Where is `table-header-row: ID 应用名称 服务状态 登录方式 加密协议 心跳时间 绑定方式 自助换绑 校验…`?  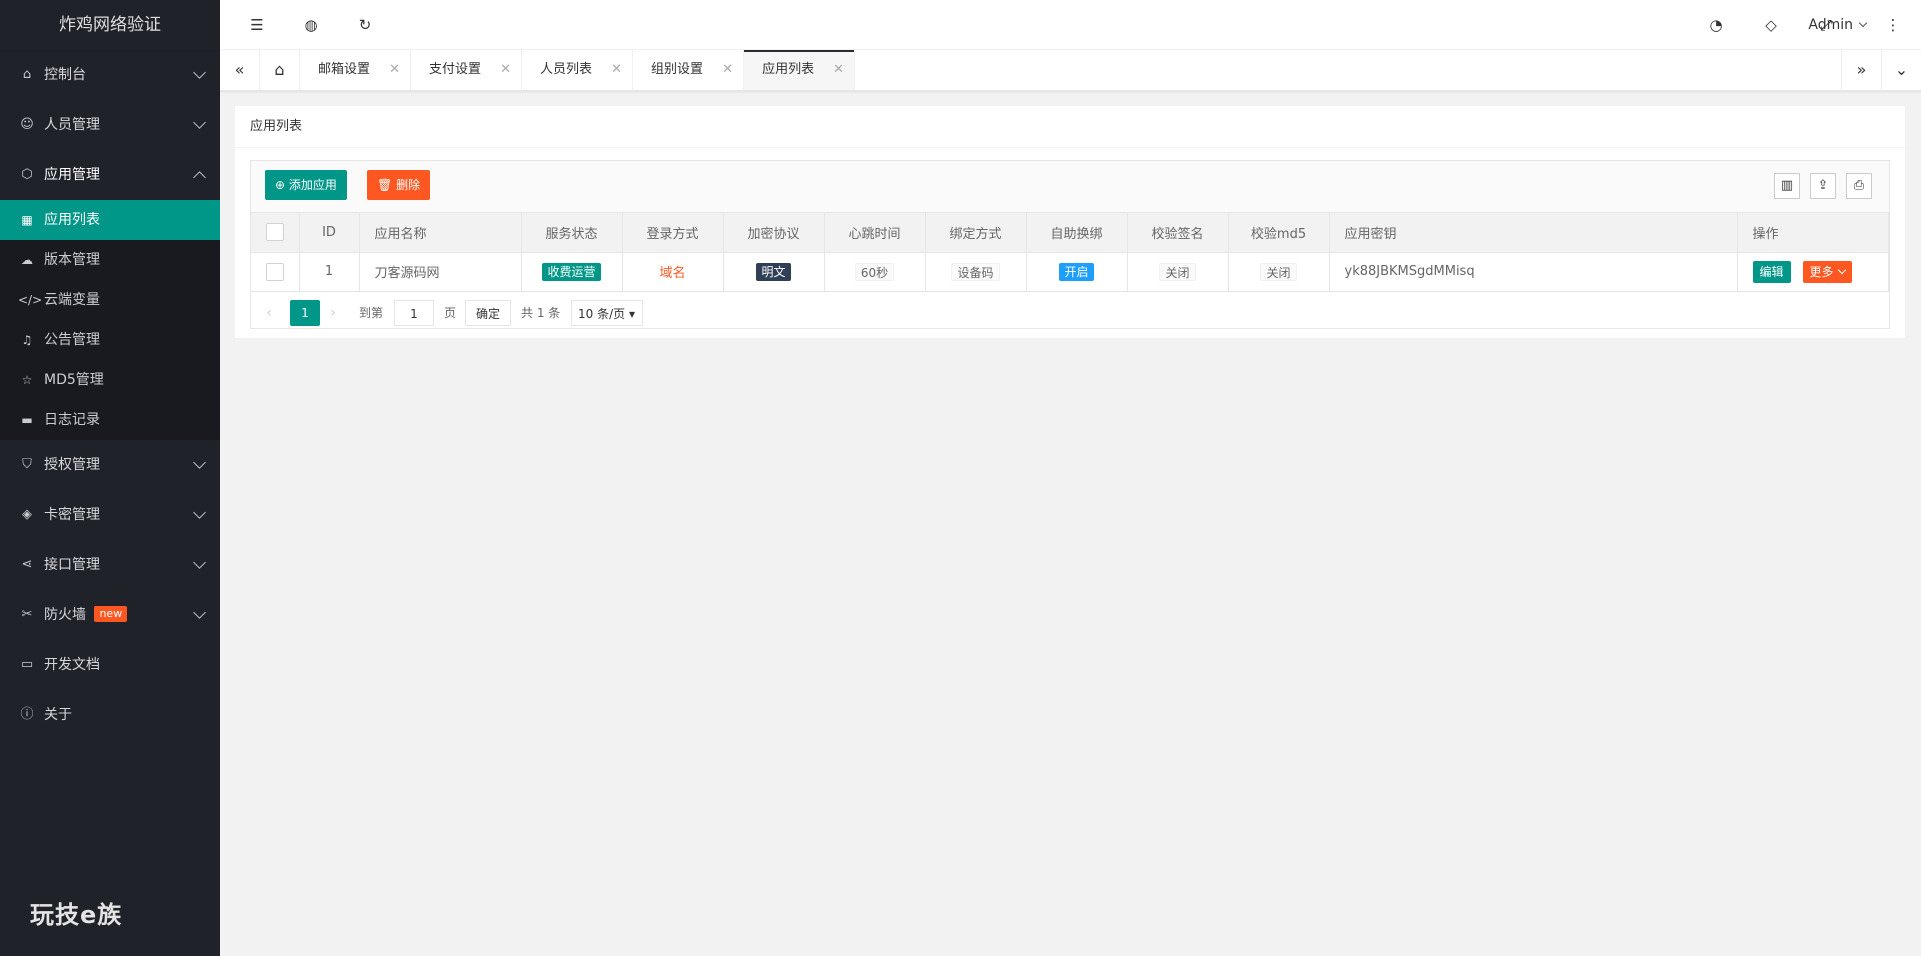 table-header-row: ID 应用名称 服务状态 登录方式 加密协议 心跳时间 绑定方式 自助换绑 校验… is located at coordinates (1070, 233).